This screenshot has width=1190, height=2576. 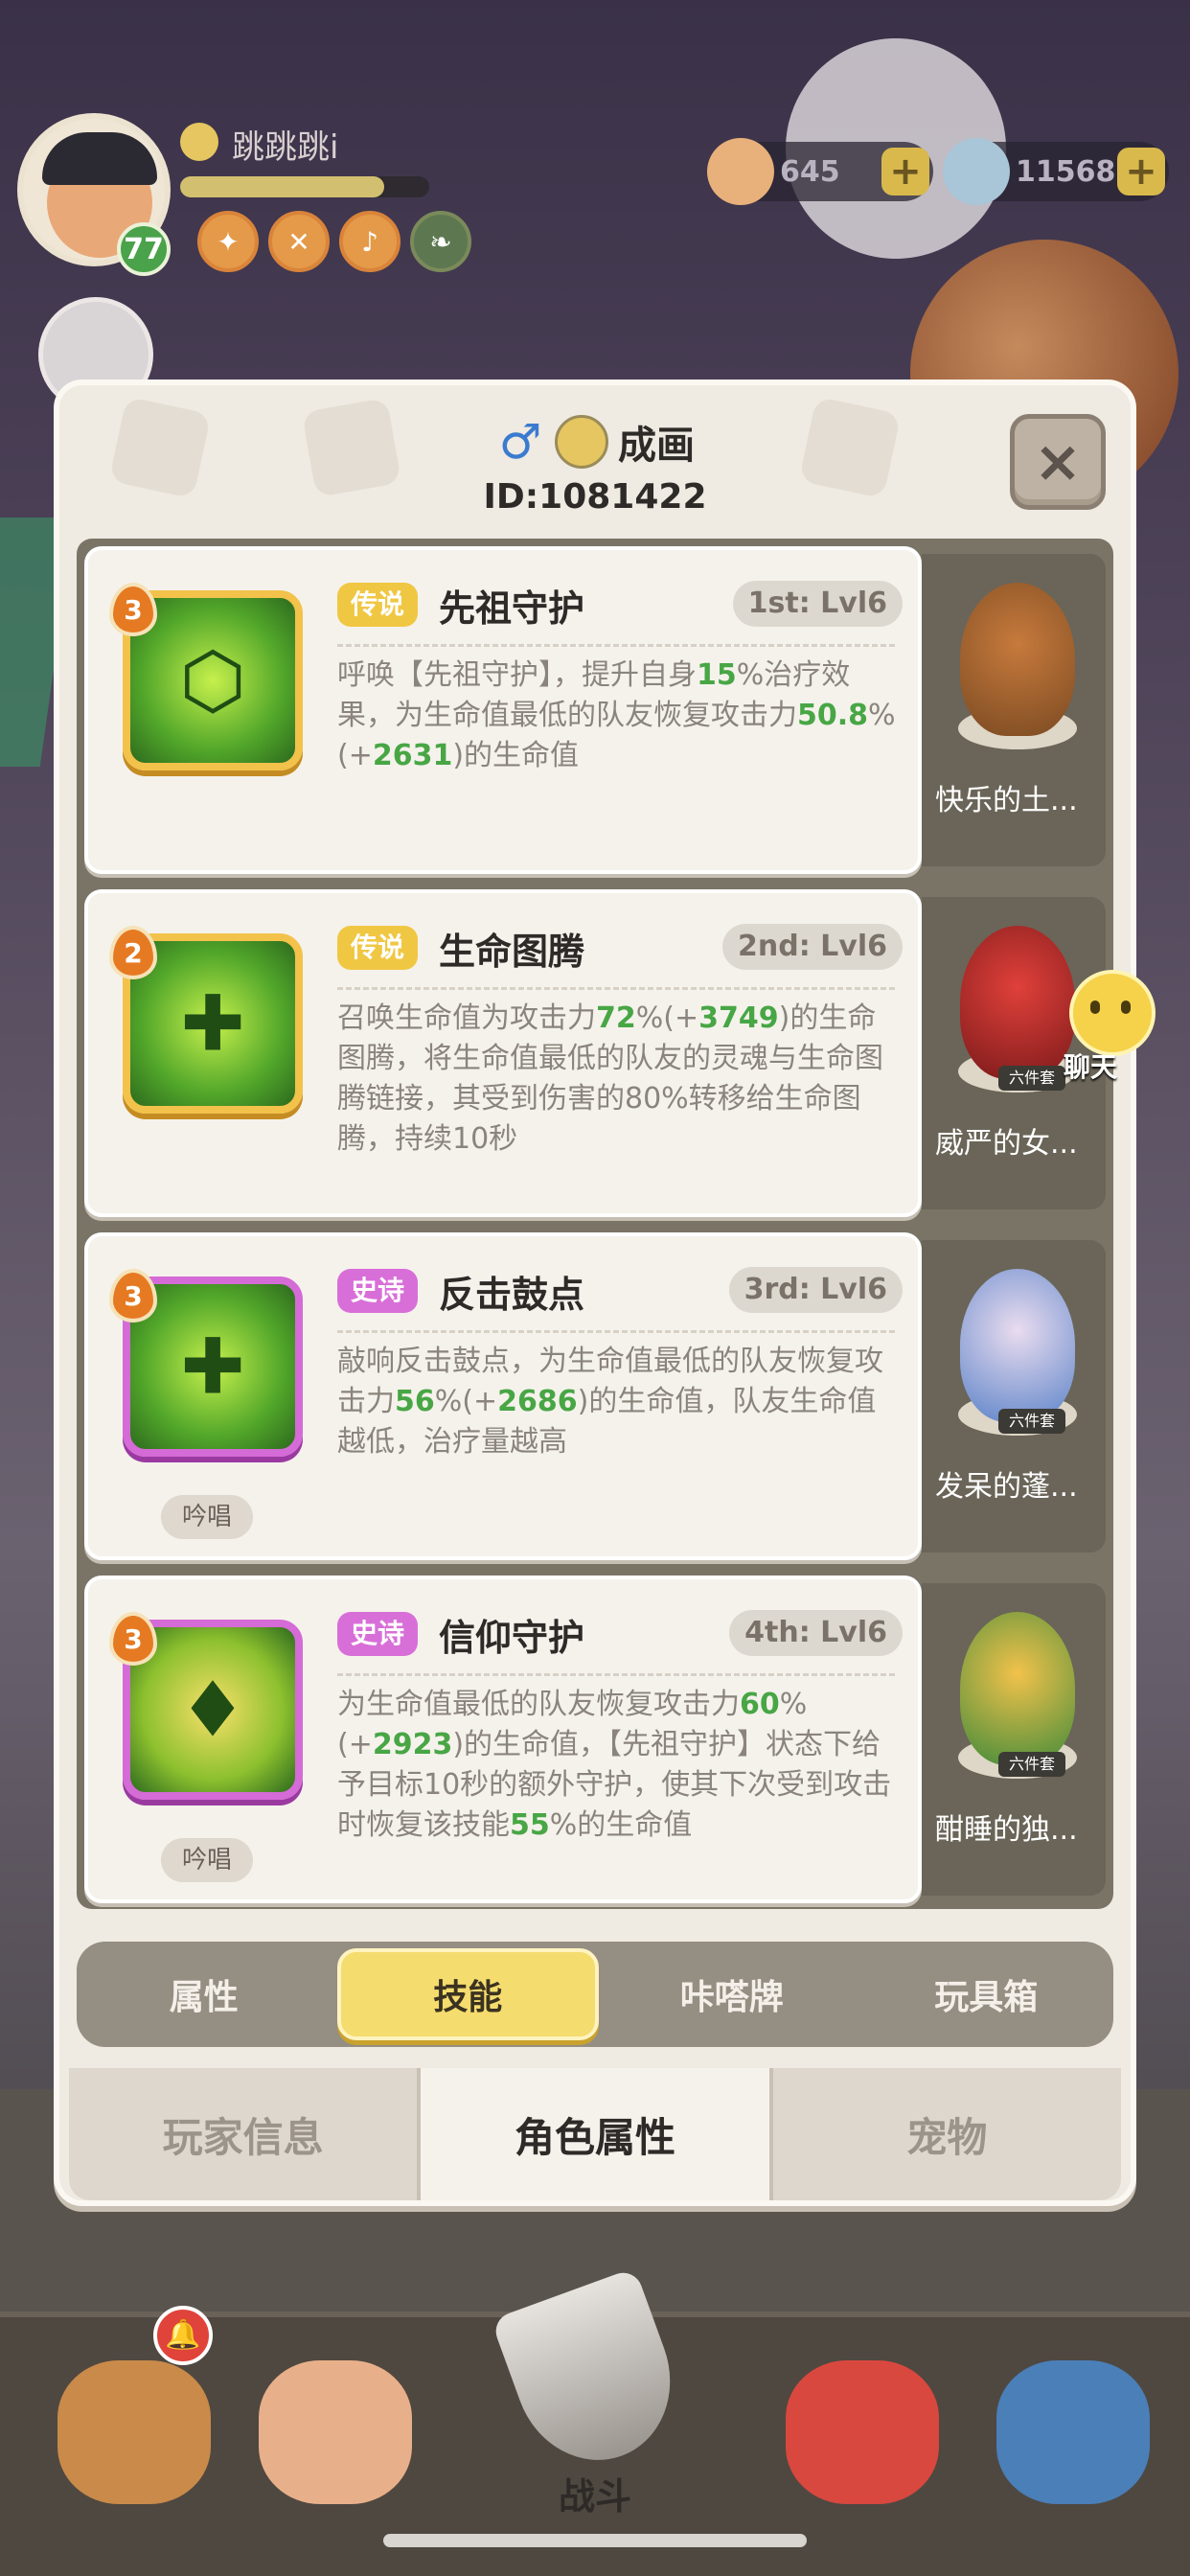 I want to click on life-totem-icon: ✚, so click(x=213, y=1023).